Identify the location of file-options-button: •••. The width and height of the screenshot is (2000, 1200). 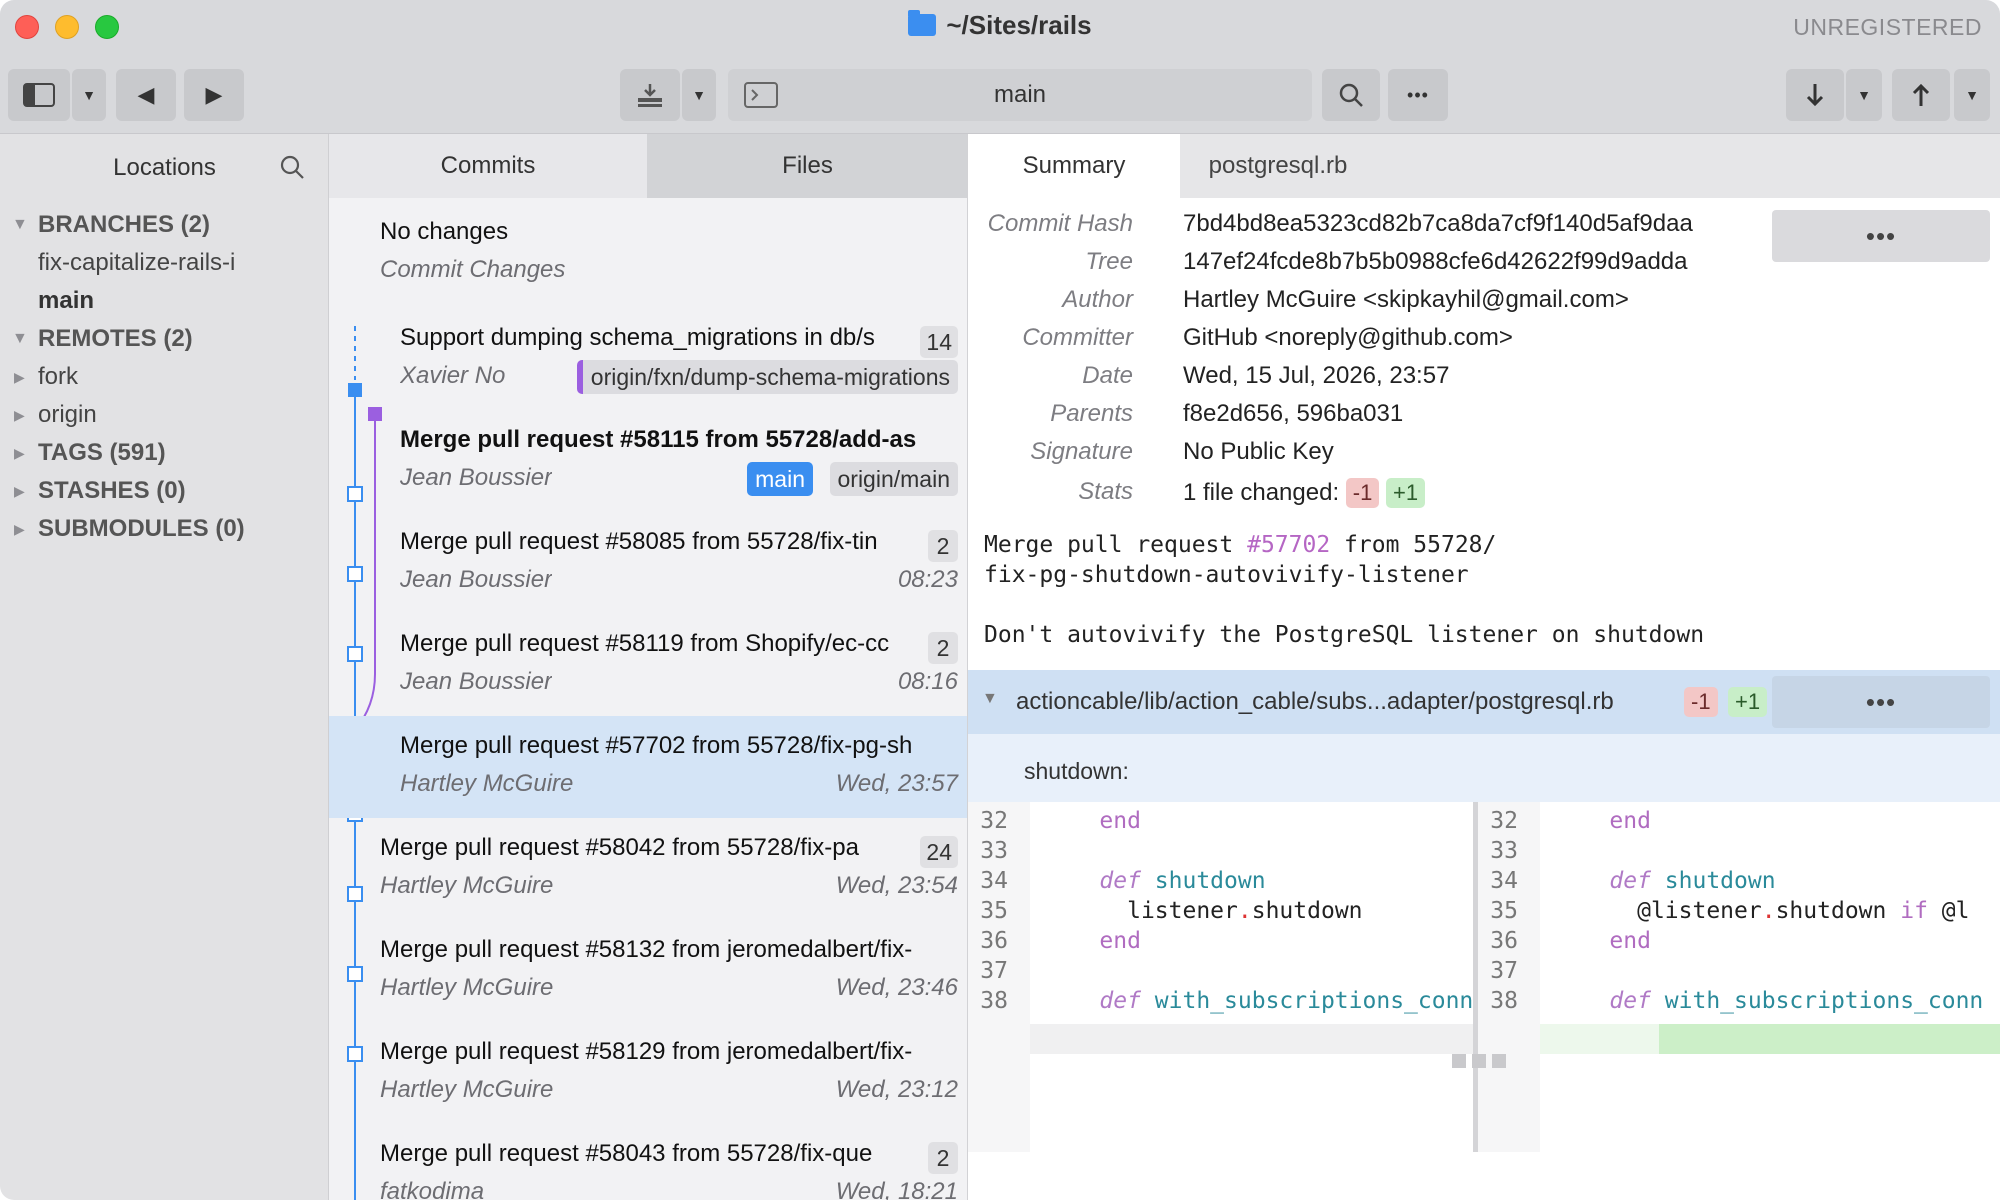
(1881, 702).